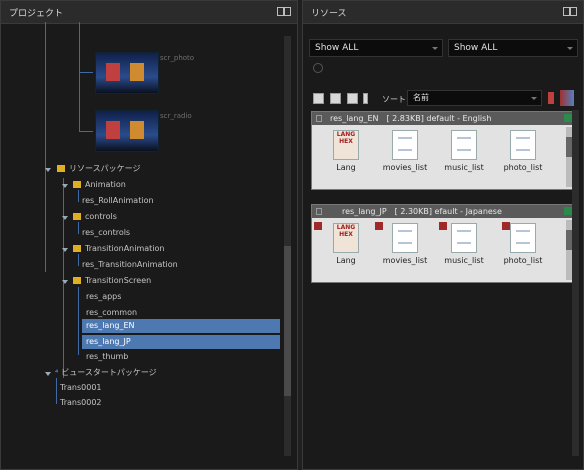 This screenshot has height=470, width=584. I want to click on thumbnail-caption: scr_photo, so click(177, 58).